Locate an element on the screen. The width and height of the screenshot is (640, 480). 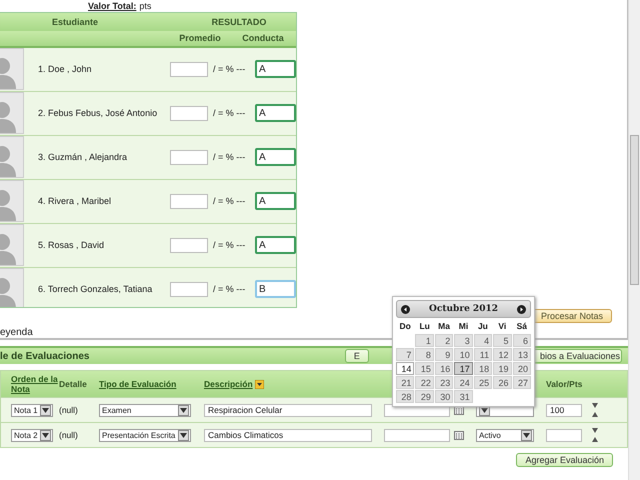
date-field is located at coordinates (417, 435).